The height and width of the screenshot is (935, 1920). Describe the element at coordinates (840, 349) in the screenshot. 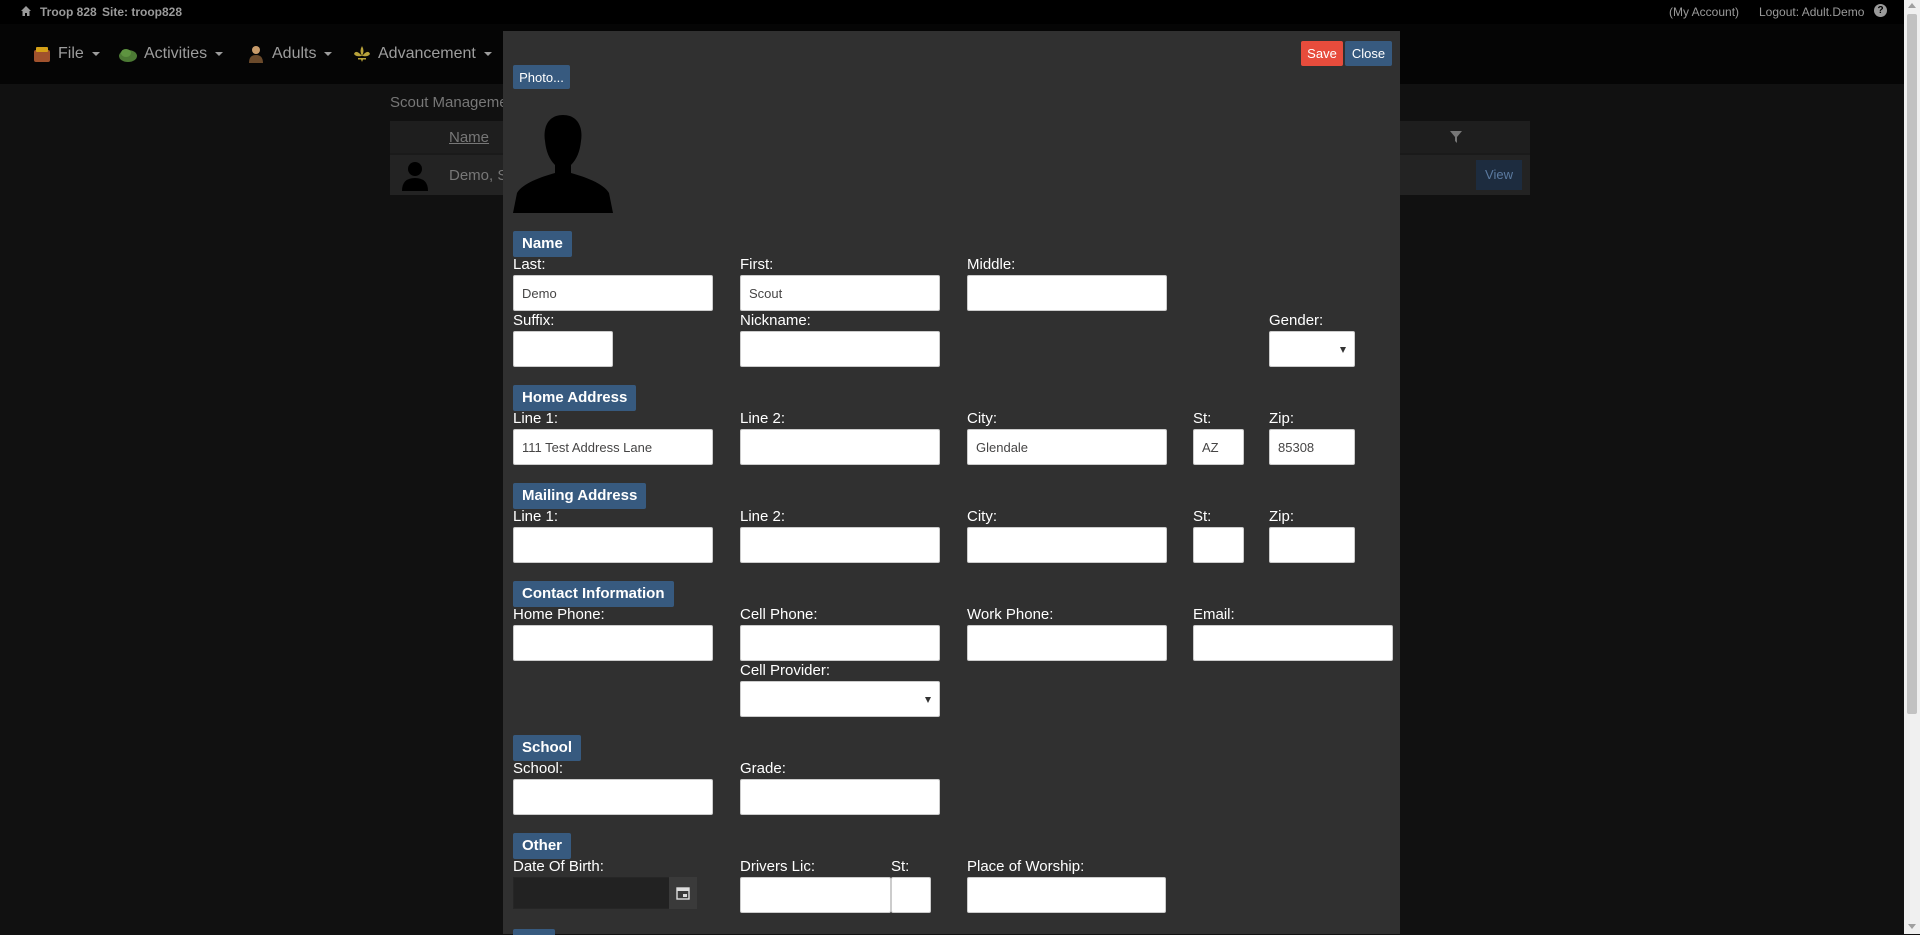

I see `nickname-input` at that location.